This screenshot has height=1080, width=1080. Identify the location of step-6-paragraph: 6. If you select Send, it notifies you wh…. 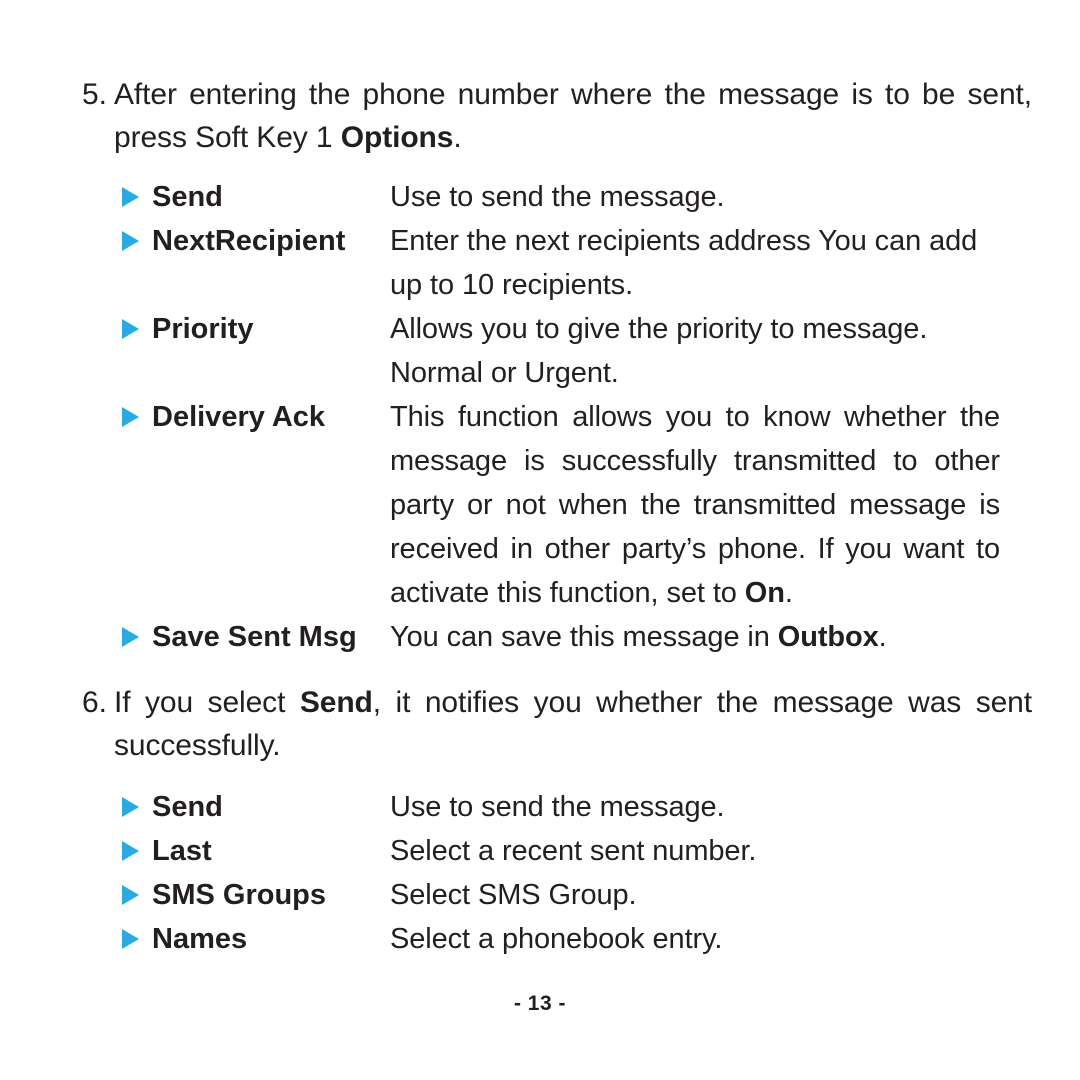
(557, 724).